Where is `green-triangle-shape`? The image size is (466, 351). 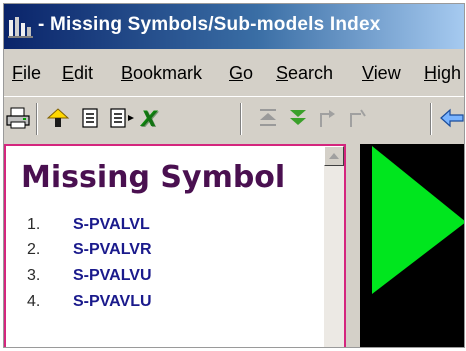 green-triangle-shape is located at coordinates (418, 220).